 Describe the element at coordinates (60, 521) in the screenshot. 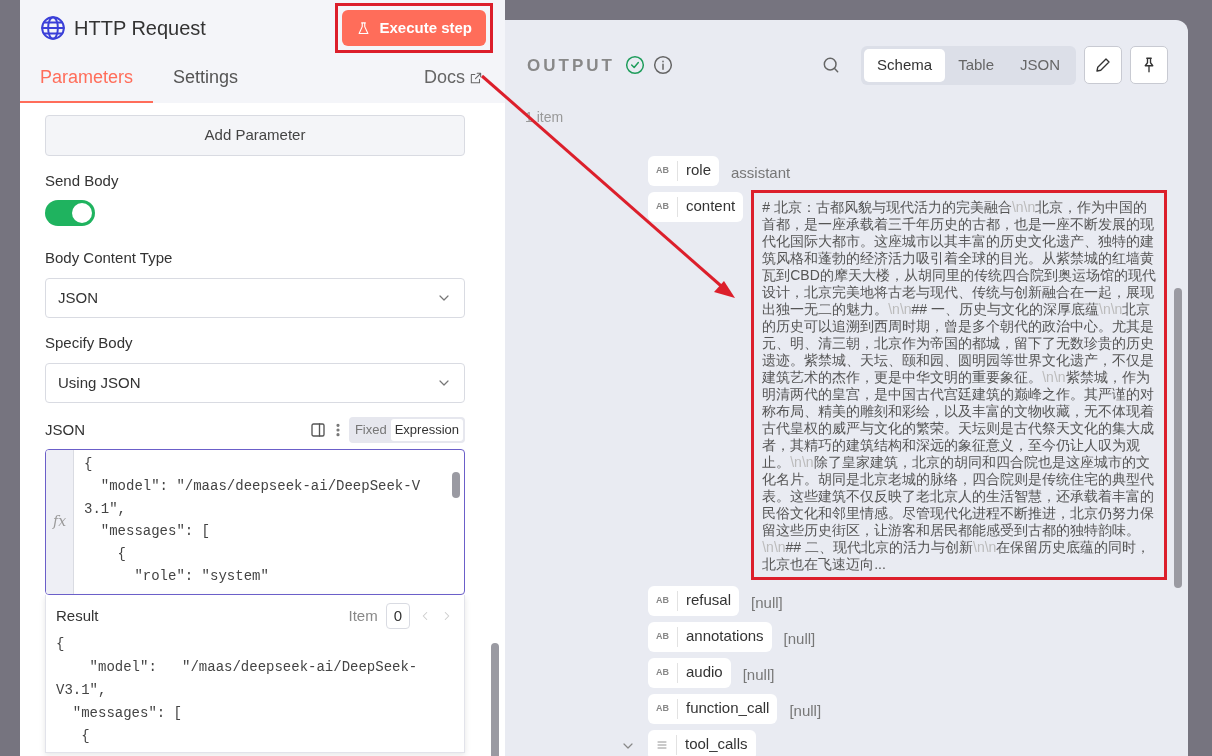

I see `function-marker: fx` at that location.